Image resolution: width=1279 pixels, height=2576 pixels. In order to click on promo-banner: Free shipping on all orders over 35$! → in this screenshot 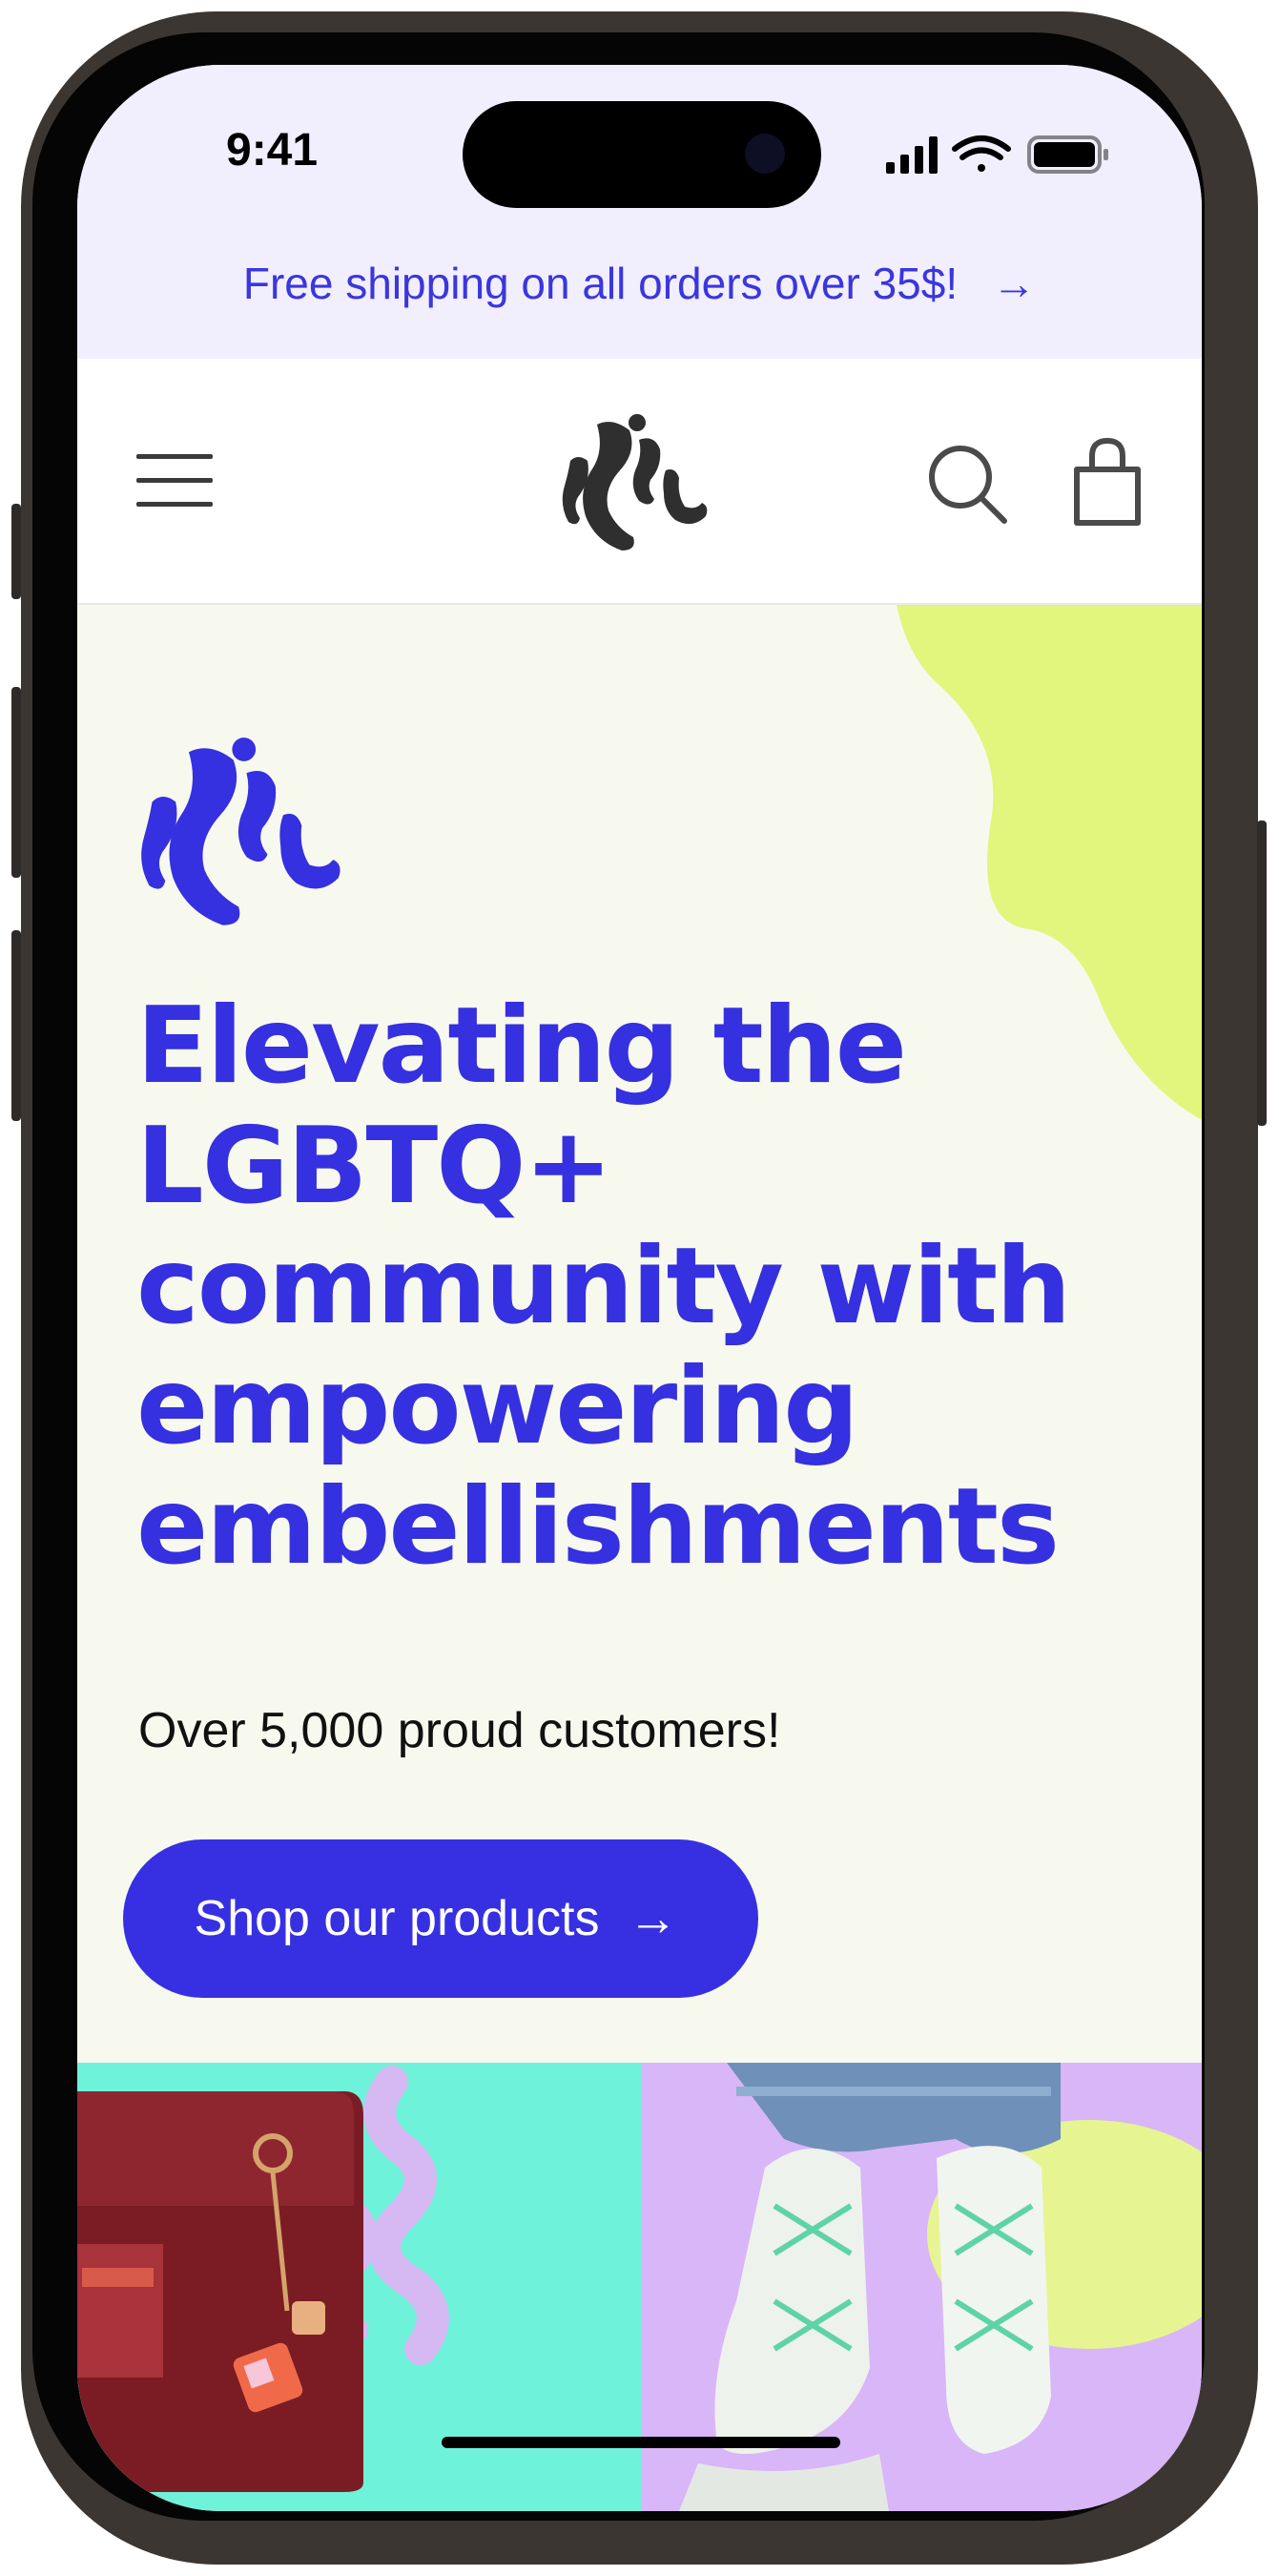, I will do `click(639, 283)`.